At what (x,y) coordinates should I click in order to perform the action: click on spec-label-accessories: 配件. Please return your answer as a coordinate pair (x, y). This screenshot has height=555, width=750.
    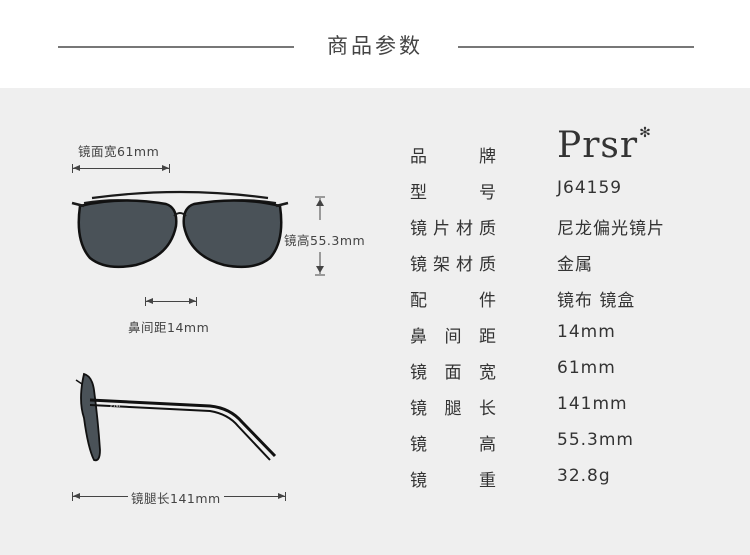
    Looking at the image, I should click on (453, 301).